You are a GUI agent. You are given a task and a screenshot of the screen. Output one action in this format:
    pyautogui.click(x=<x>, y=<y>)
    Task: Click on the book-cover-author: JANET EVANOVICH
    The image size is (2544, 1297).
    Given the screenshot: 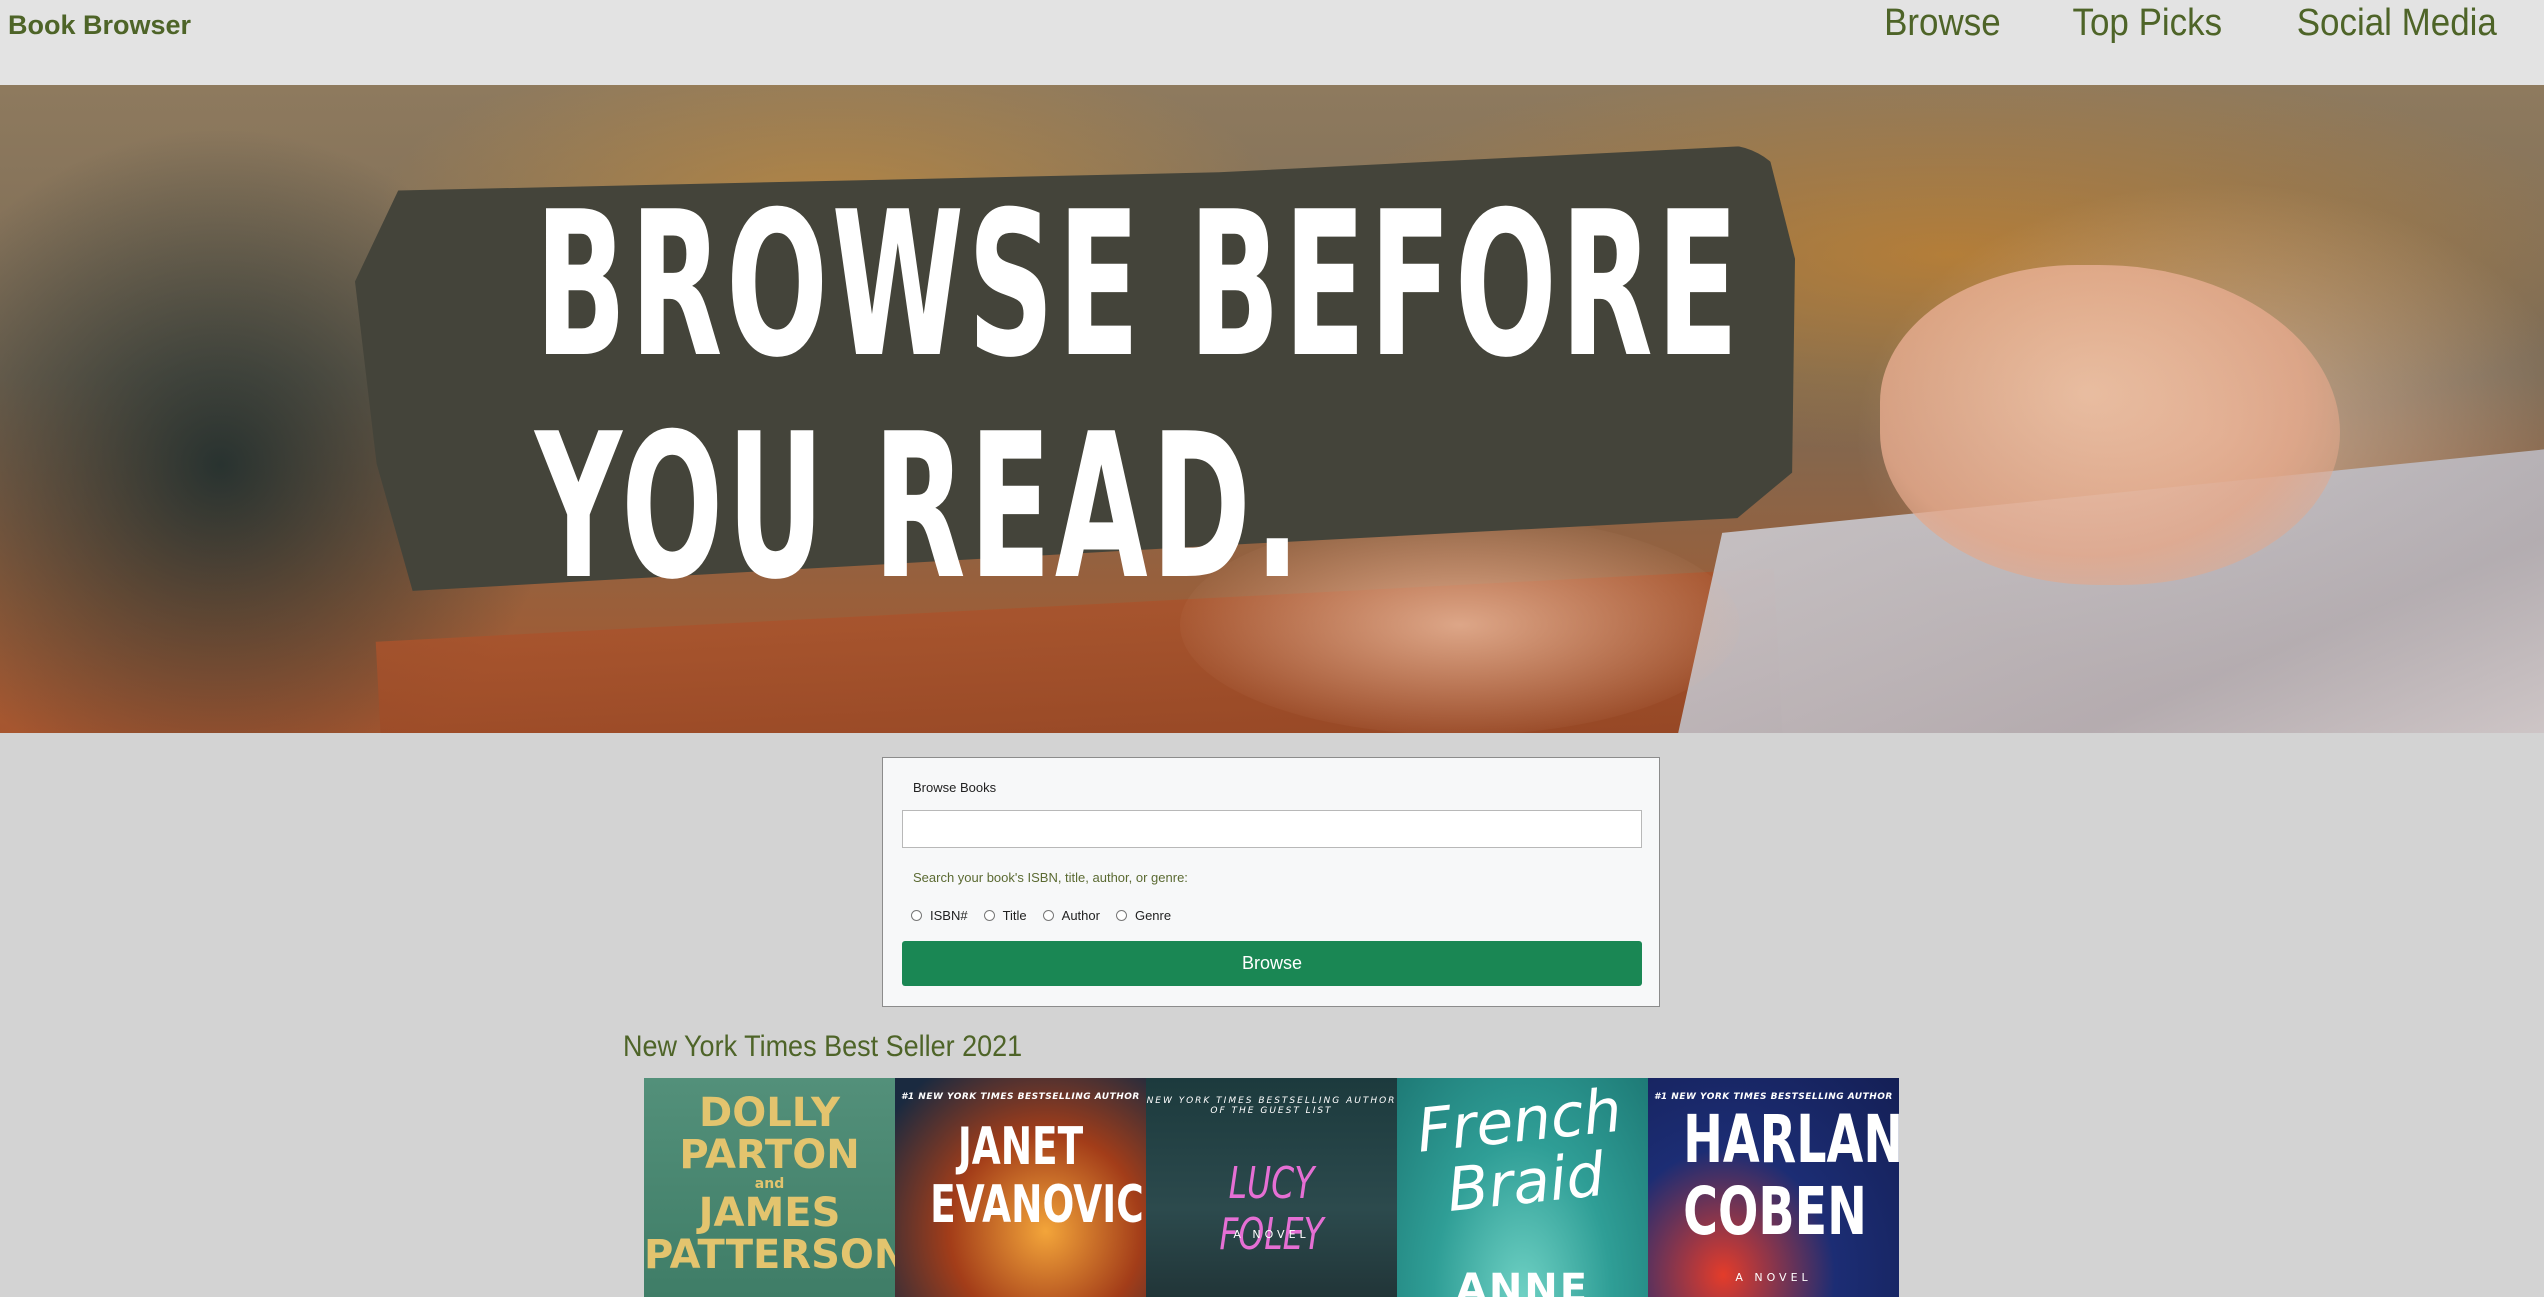 What is the action you would take?
    pyautogui.click(x=1038, y=1175)
    